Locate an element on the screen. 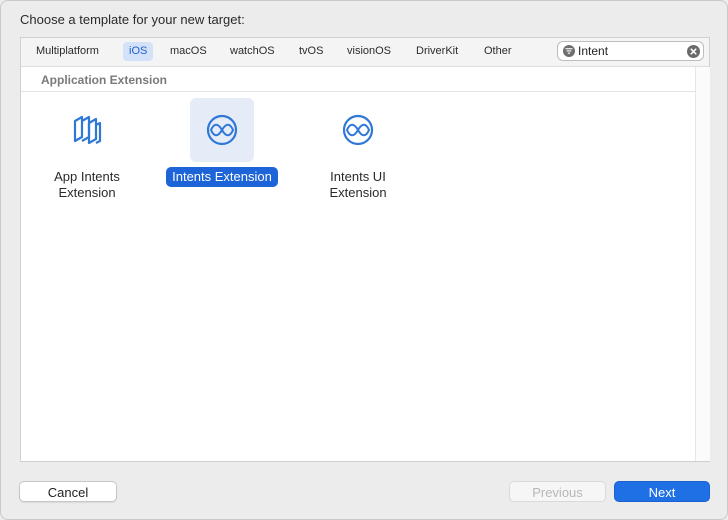 The height and width of the screenshot is (520, 728). tab-ios: iOS is located at coordinates (138, 51).